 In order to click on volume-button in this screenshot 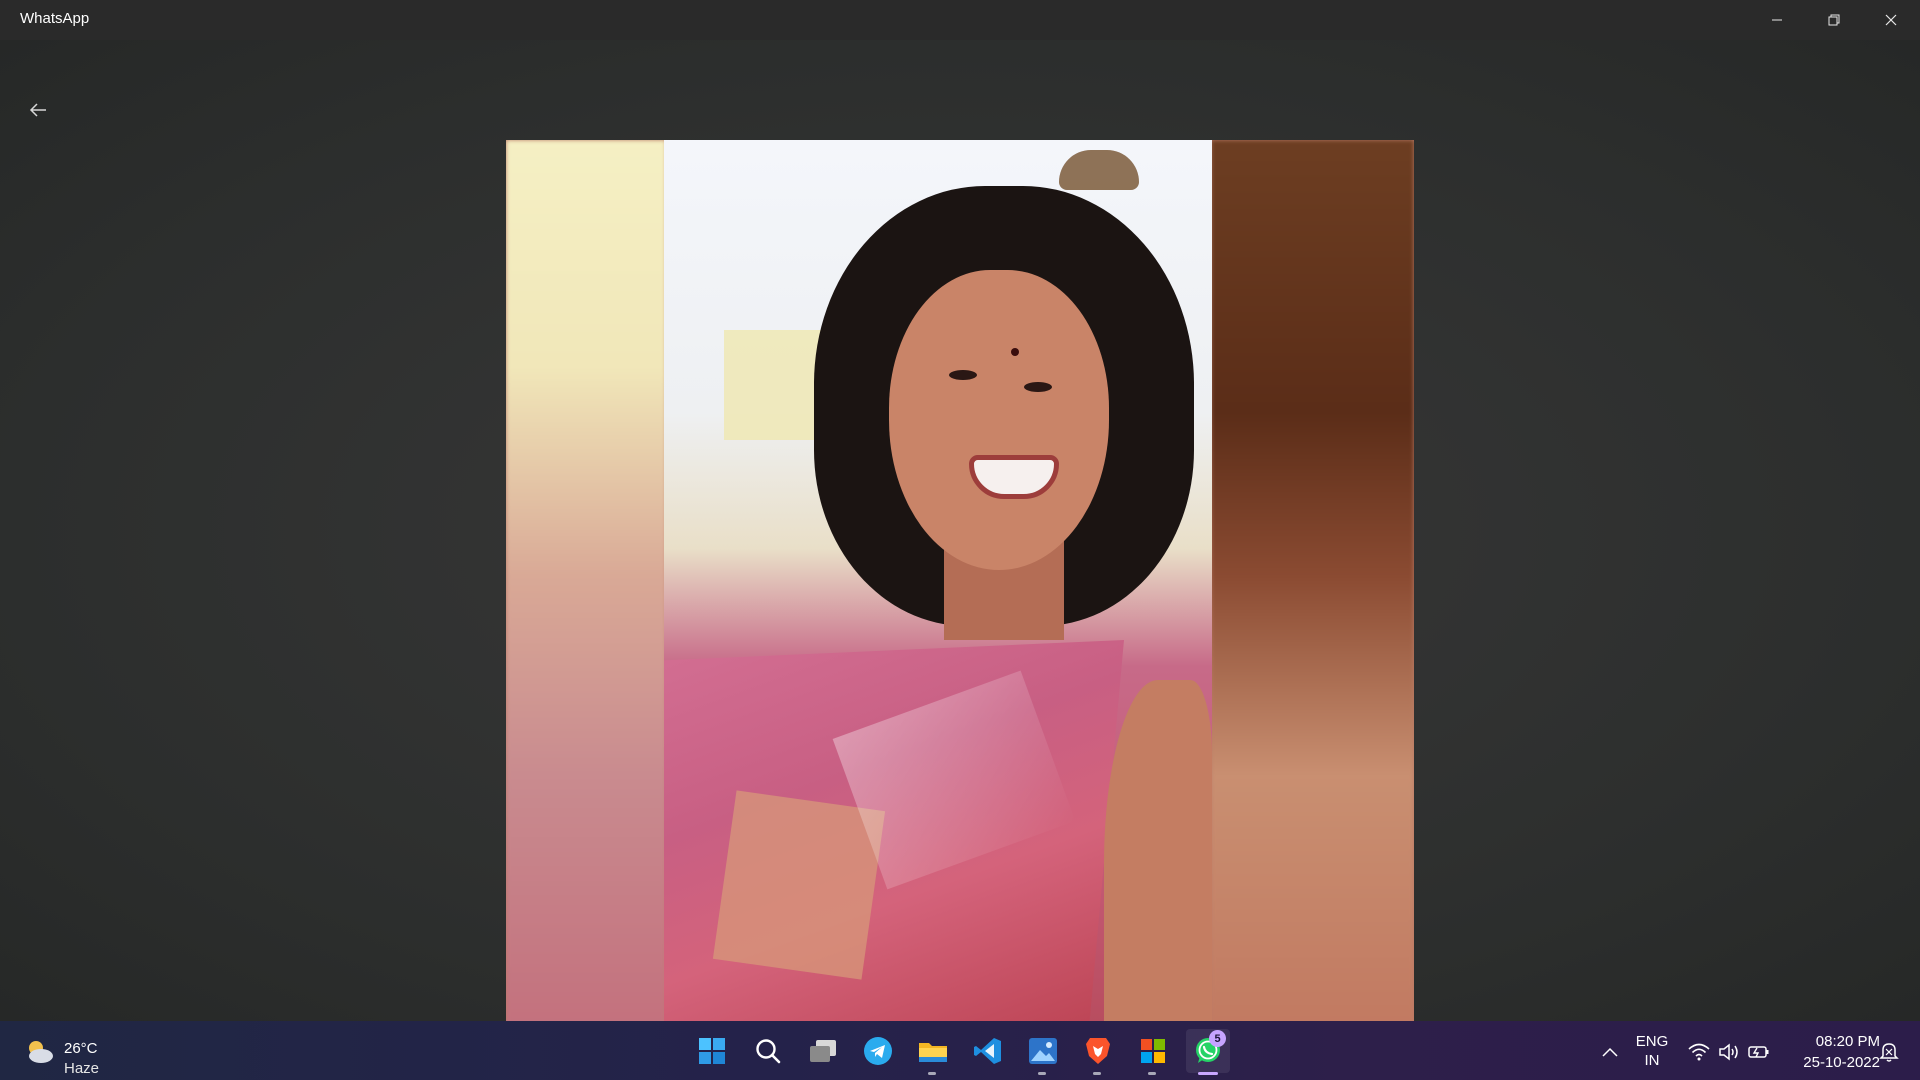, I will do `click(1729, 1052)`.